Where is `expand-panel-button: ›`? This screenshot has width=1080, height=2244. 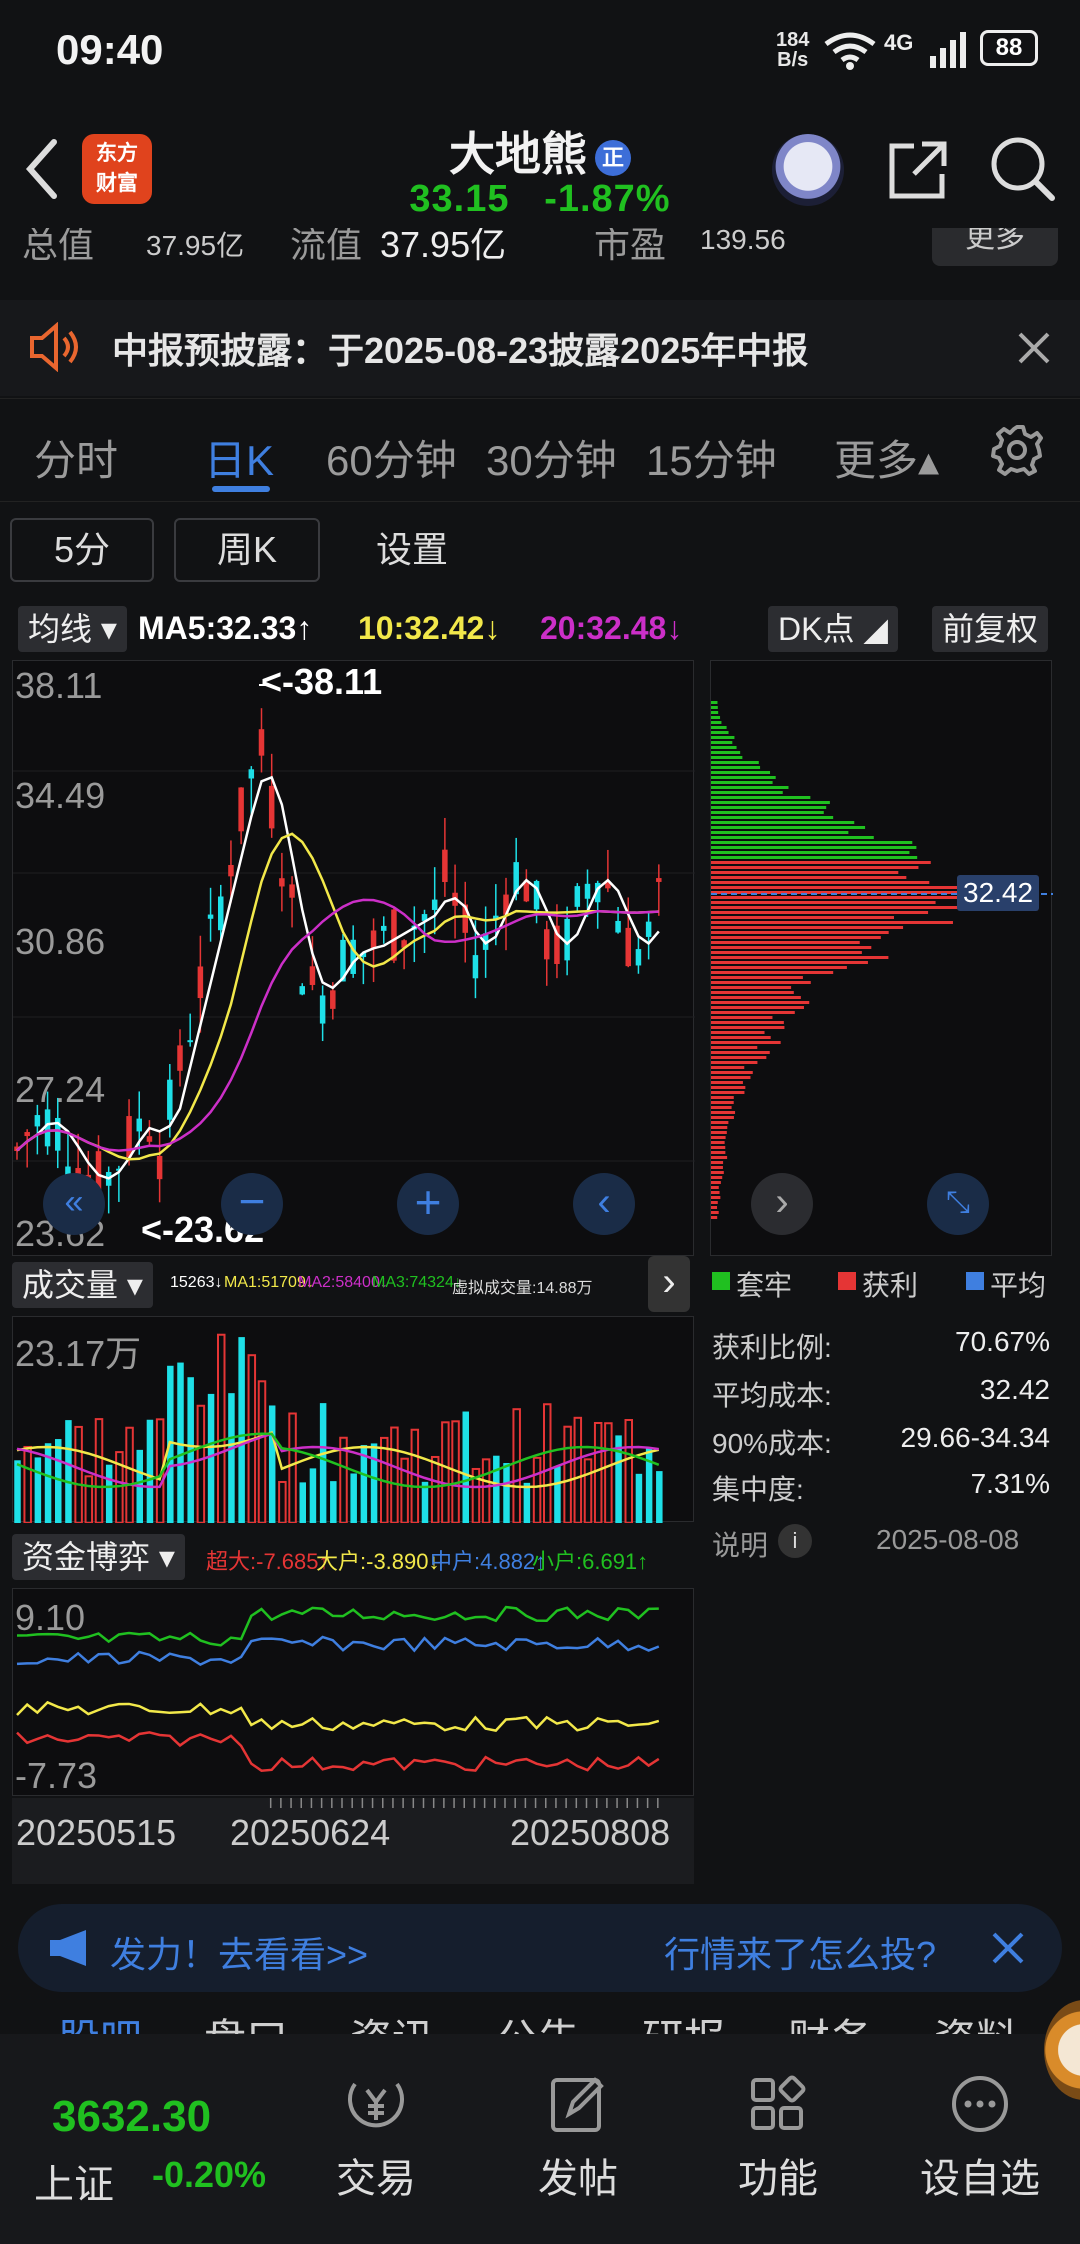
expand-panel-button: › is located at coordinates (669, 1284).